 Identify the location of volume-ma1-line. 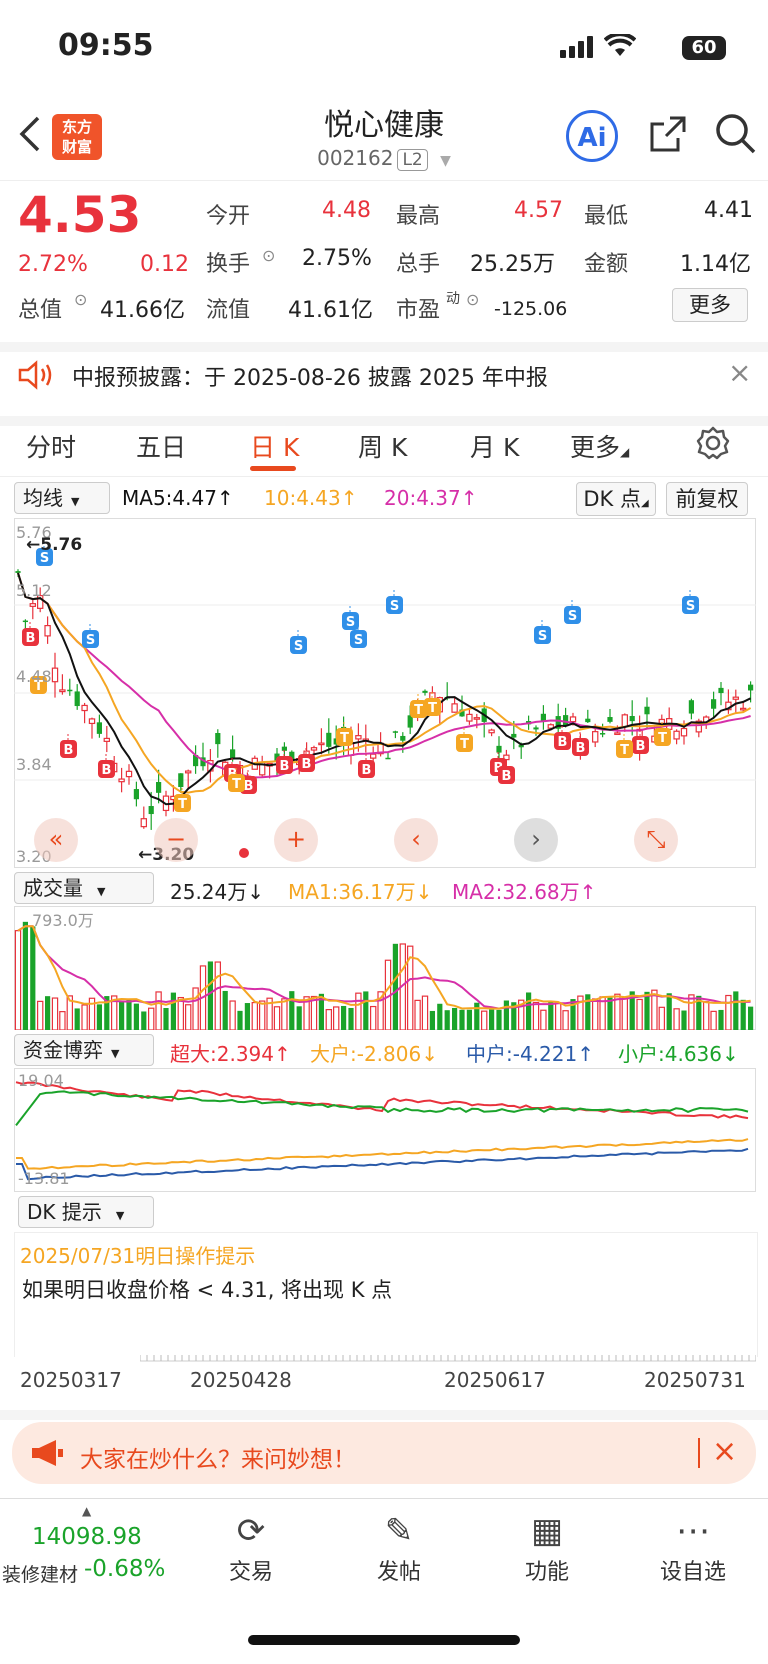
(384, 967).